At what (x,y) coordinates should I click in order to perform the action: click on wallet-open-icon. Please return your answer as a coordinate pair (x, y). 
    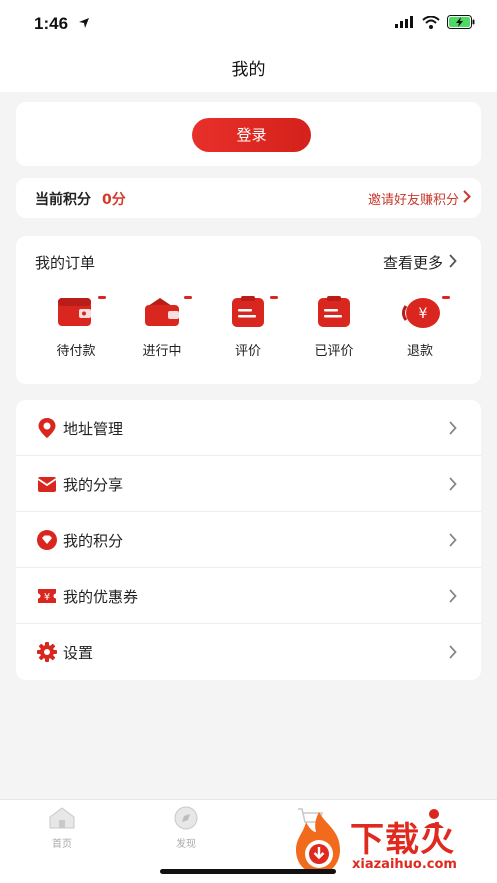
    Looking at the image, I should click on (168, 311).